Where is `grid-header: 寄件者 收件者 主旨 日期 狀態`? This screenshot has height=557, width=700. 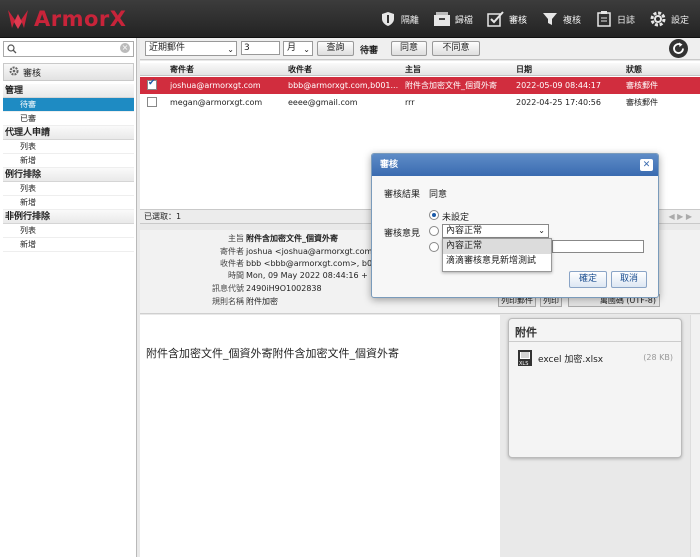 grid-header: 寄件者 收件者 主旨 日期 狀態 is located at coordinates (420, 69).